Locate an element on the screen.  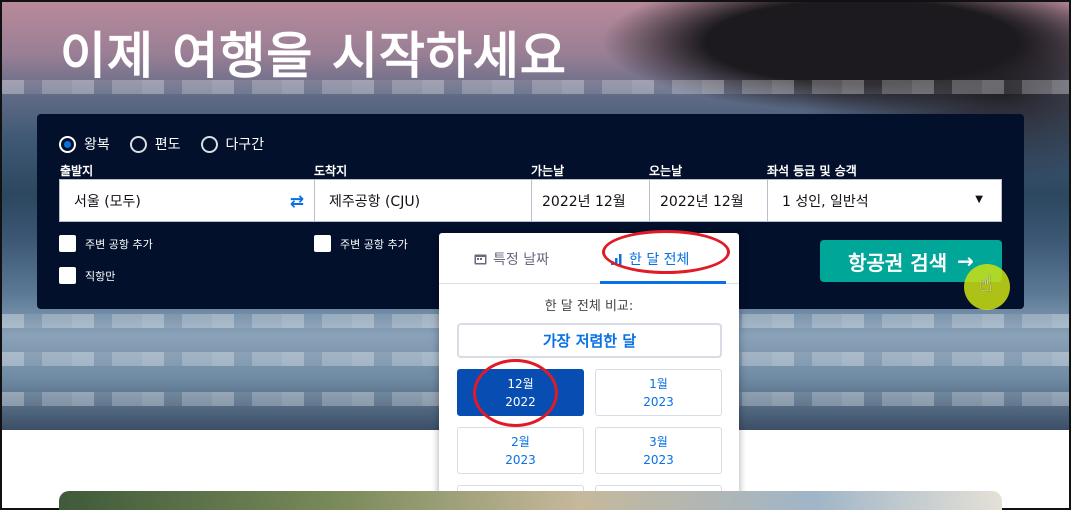
tab-label: 특정 날짜 is located at coordinates (521, 259).